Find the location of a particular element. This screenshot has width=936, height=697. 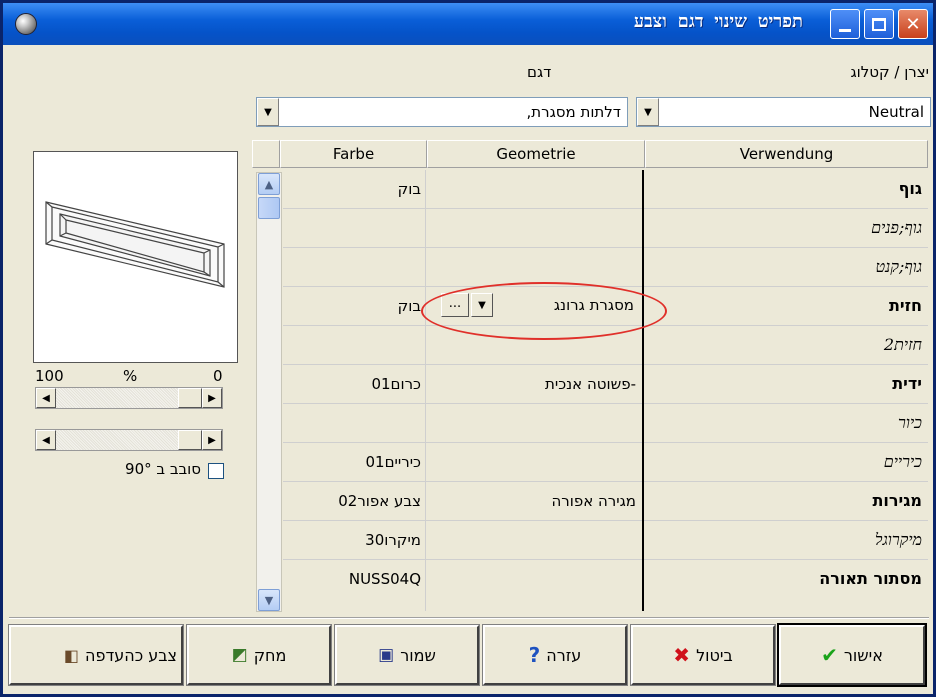

verwendung-cell: חזית is located at coordinates (787, 306).